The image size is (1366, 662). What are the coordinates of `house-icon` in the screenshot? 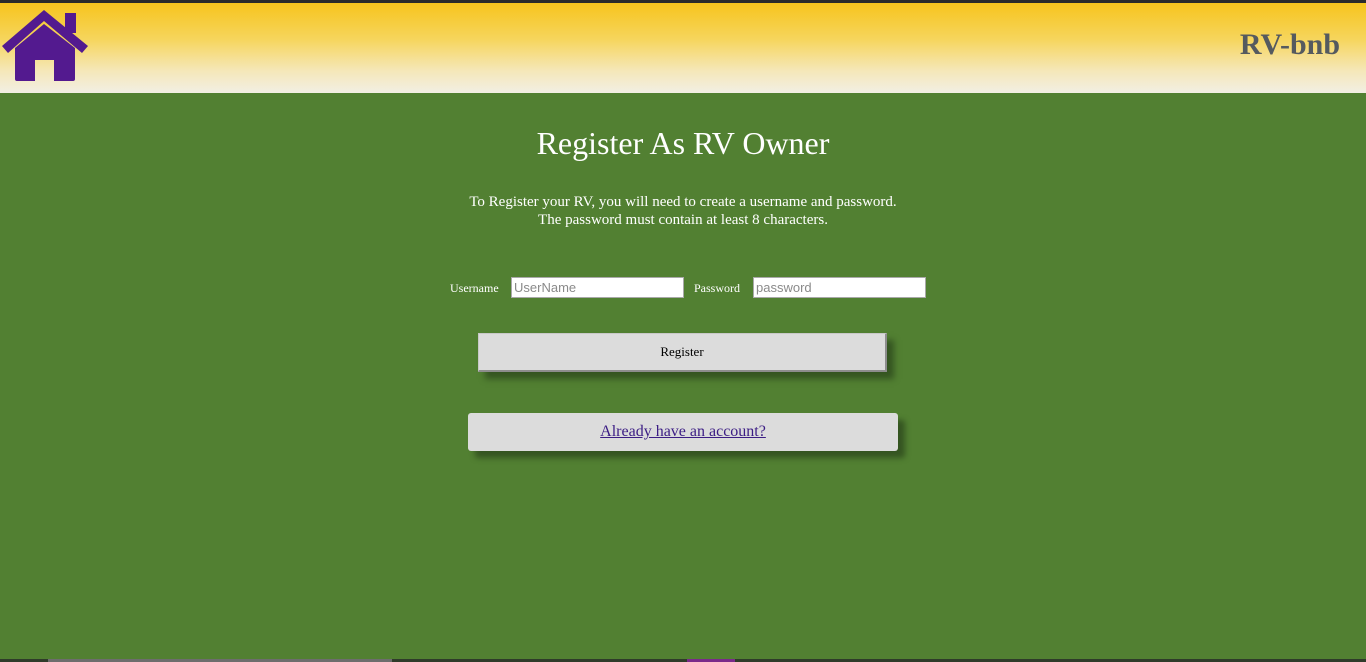 It's located at (46, 44).